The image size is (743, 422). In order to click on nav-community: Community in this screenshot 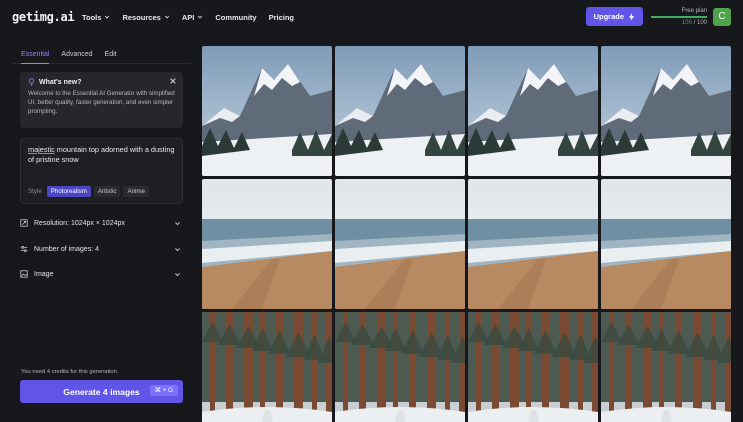, I will do `click(235, 17)`.